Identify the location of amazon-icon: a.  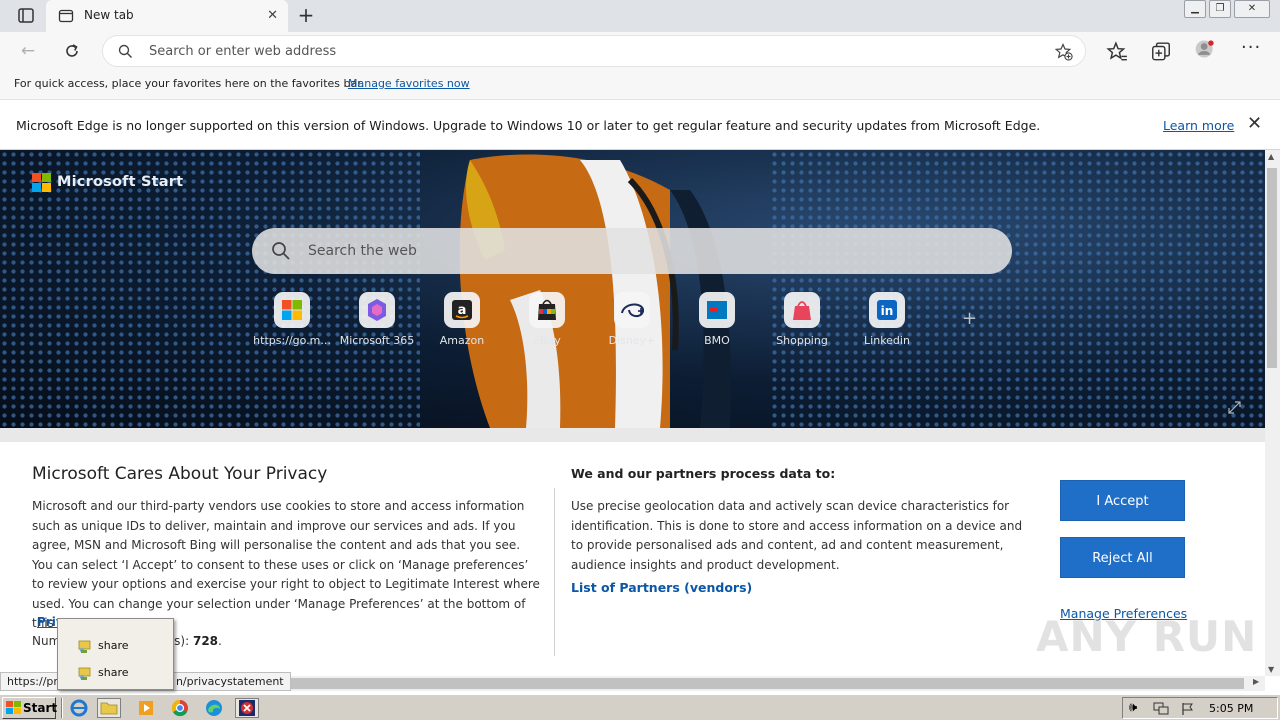
(462, 310).